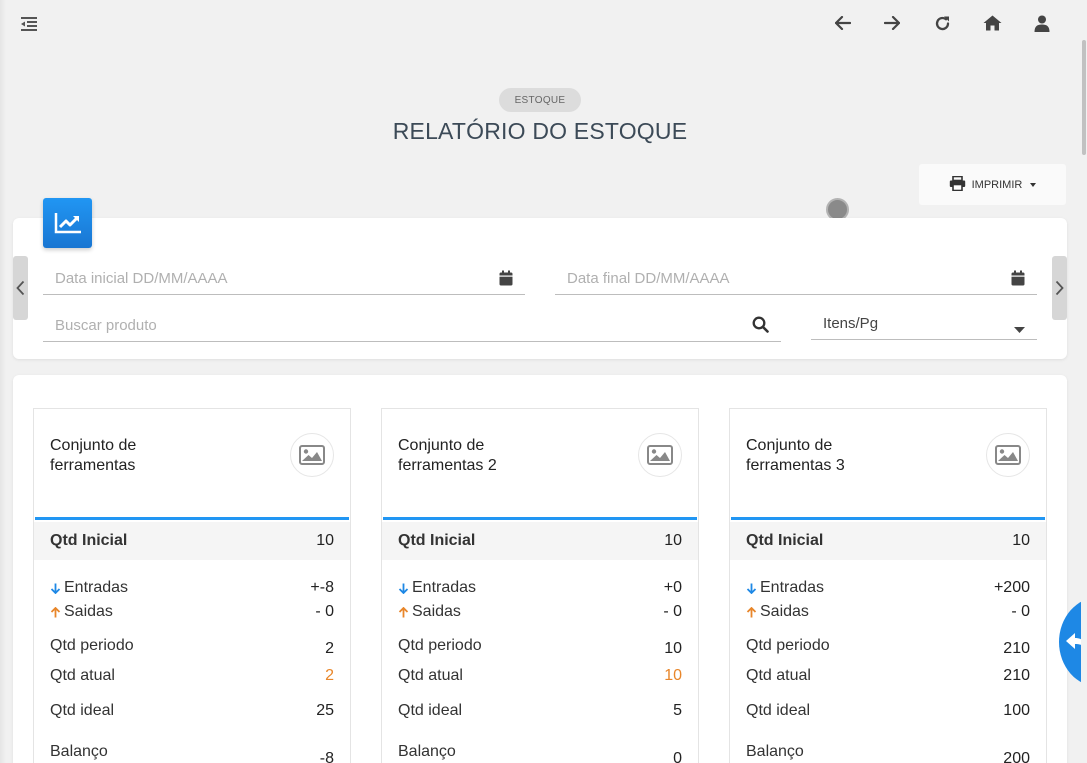  What do you see at coordinates (924, 324) in the screenshot?
I see `items-per-page-select: Itens/Pg` at bounding box center [924, 324].